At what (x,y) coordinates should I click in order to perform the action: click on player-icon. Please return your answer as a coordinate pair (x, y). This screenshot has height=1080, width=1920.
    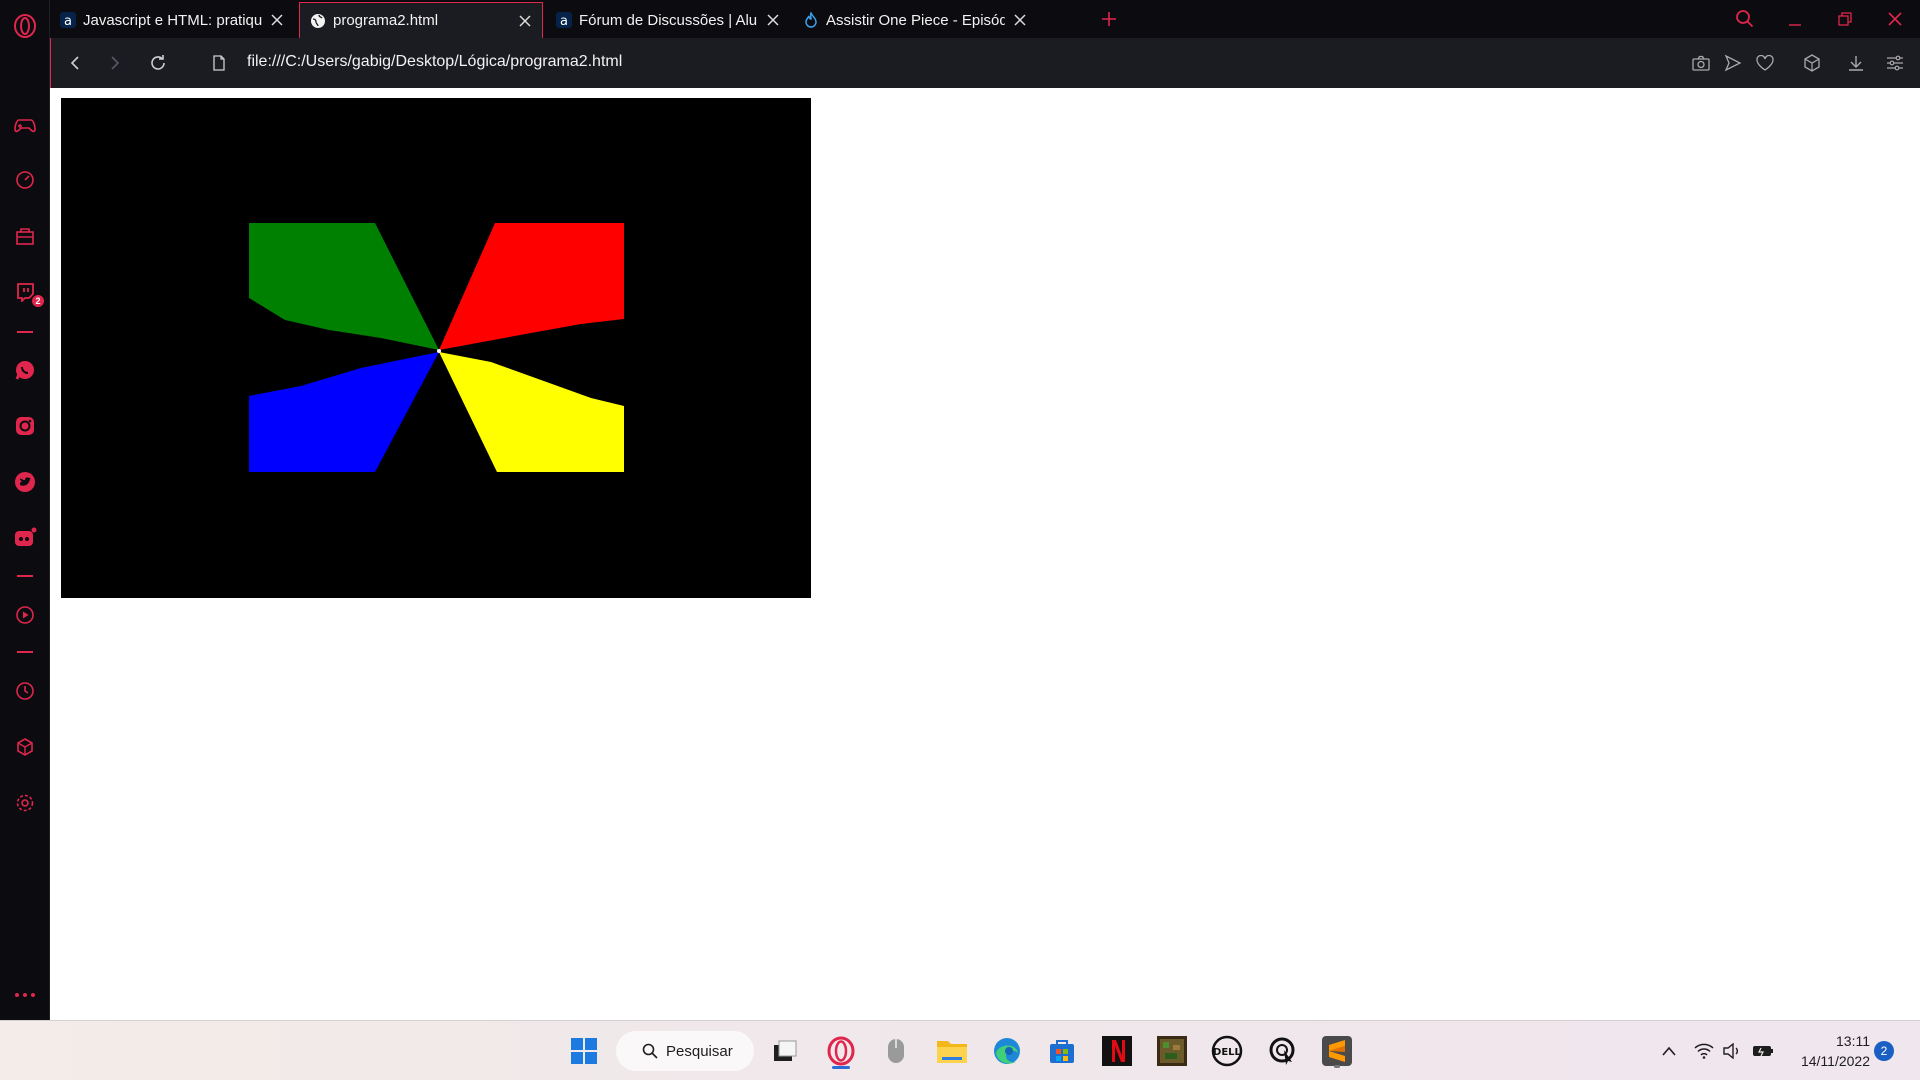
    Looking at the image, I should click on (25, 615).